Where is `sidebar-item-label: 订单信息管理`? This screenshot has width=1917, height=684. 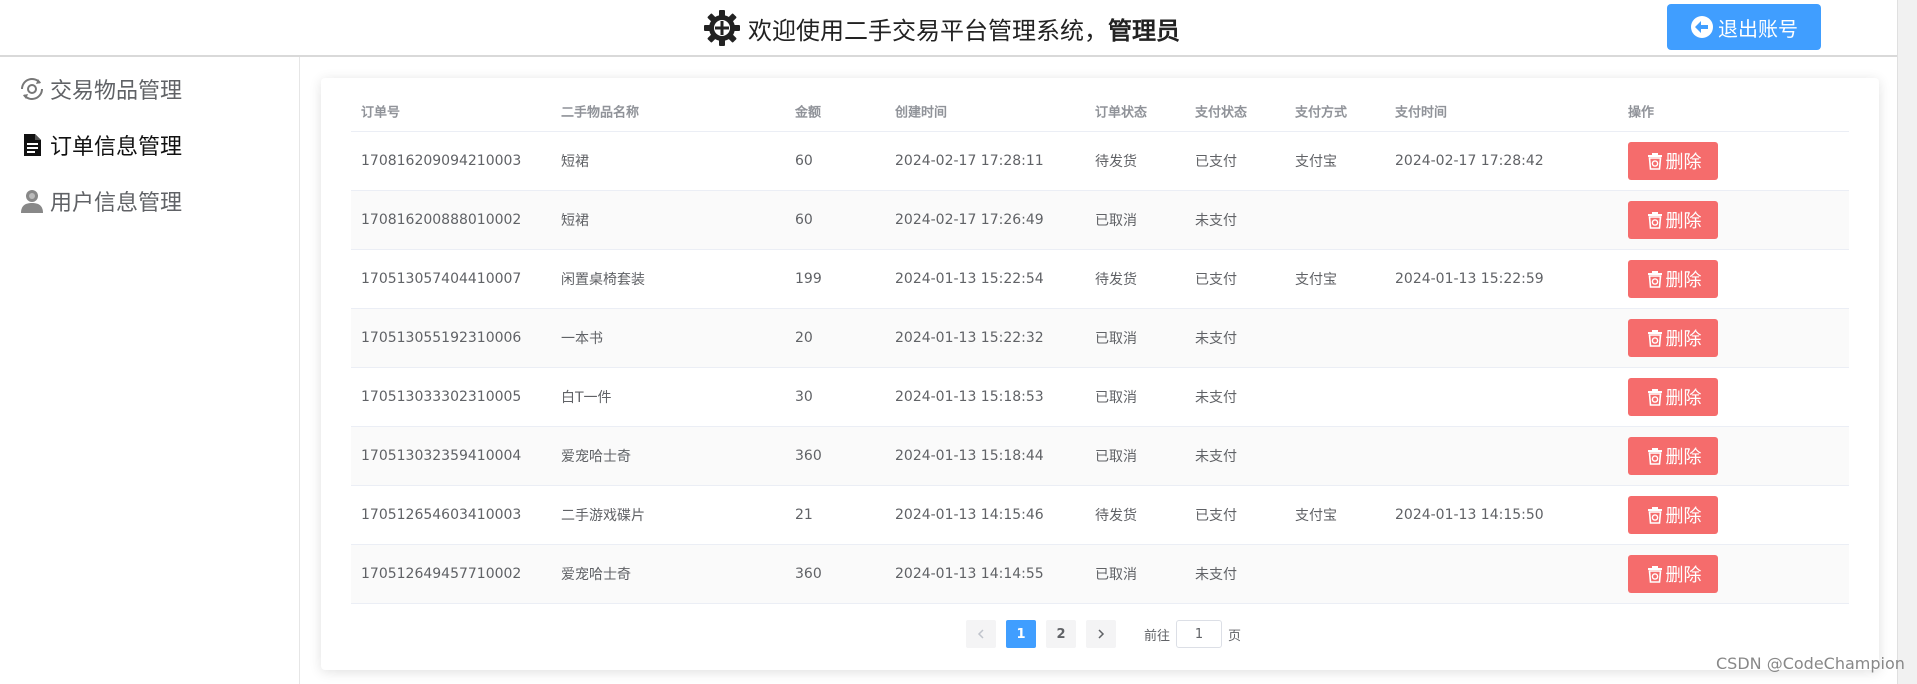 sidebar-item-label: 订单信息管理 is located at coordinates (116, 147).